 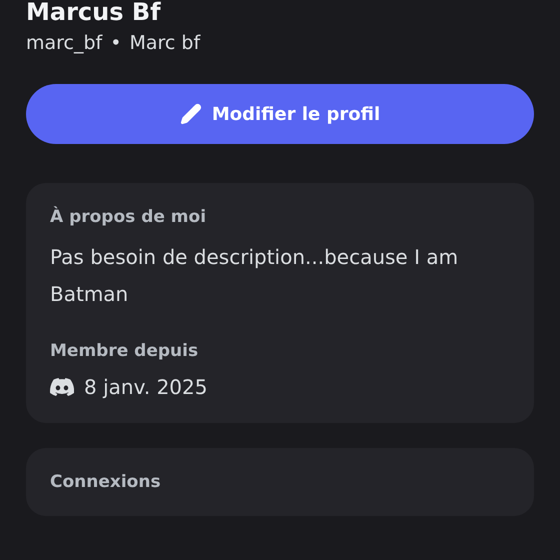 What do you see at coordinates (164, 43) in the screenshot?
I see `global-name: Marc bf` at bounding box center [164, 43].